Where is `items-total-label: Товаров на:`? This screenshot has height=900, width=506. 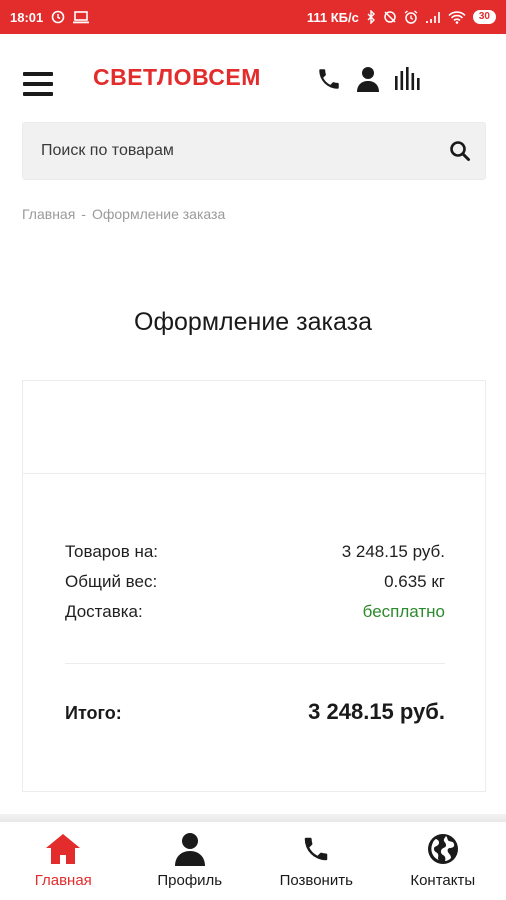
items-total-label: Товаров на: is located at coordinates (112, 551).